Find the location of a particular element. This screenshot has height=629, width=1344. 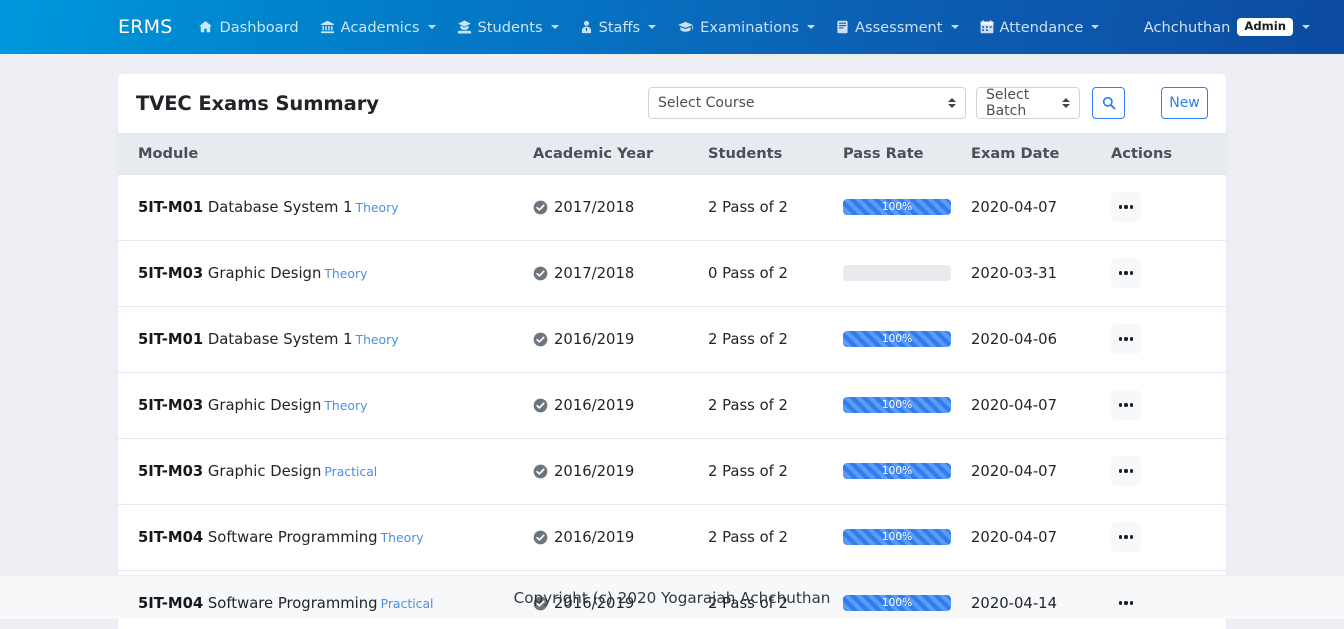

new-button: New is located at coordinates (1184, 103).